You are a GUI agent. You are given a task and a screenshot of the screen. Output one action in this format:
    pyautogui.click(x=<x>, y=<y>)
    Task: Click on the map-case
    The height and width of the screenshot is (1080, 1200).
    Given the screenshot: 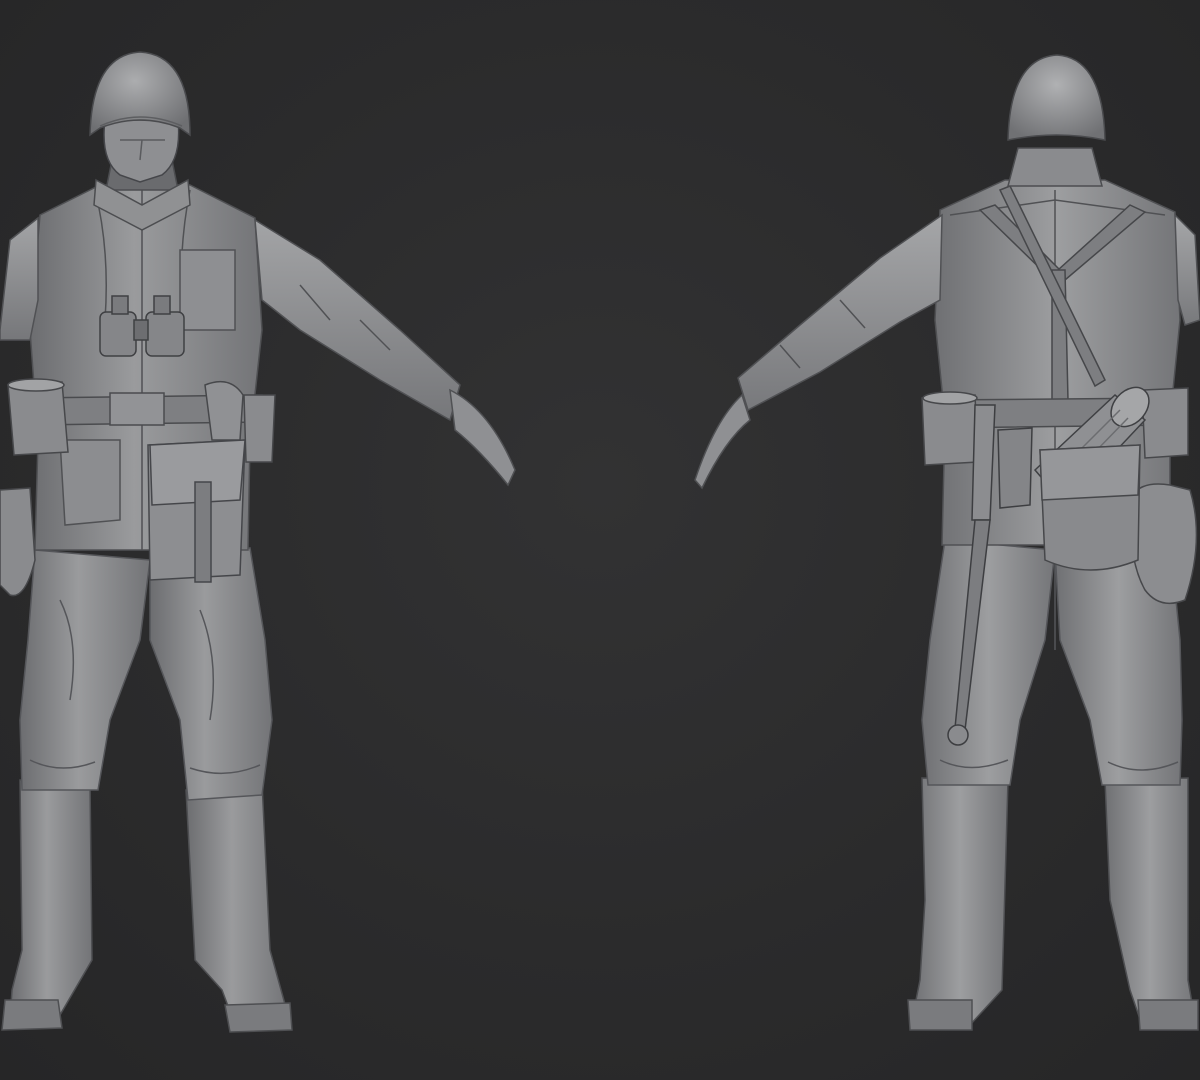 What is the action you would take?
    pyautogui.click(x=196, y=511)
    